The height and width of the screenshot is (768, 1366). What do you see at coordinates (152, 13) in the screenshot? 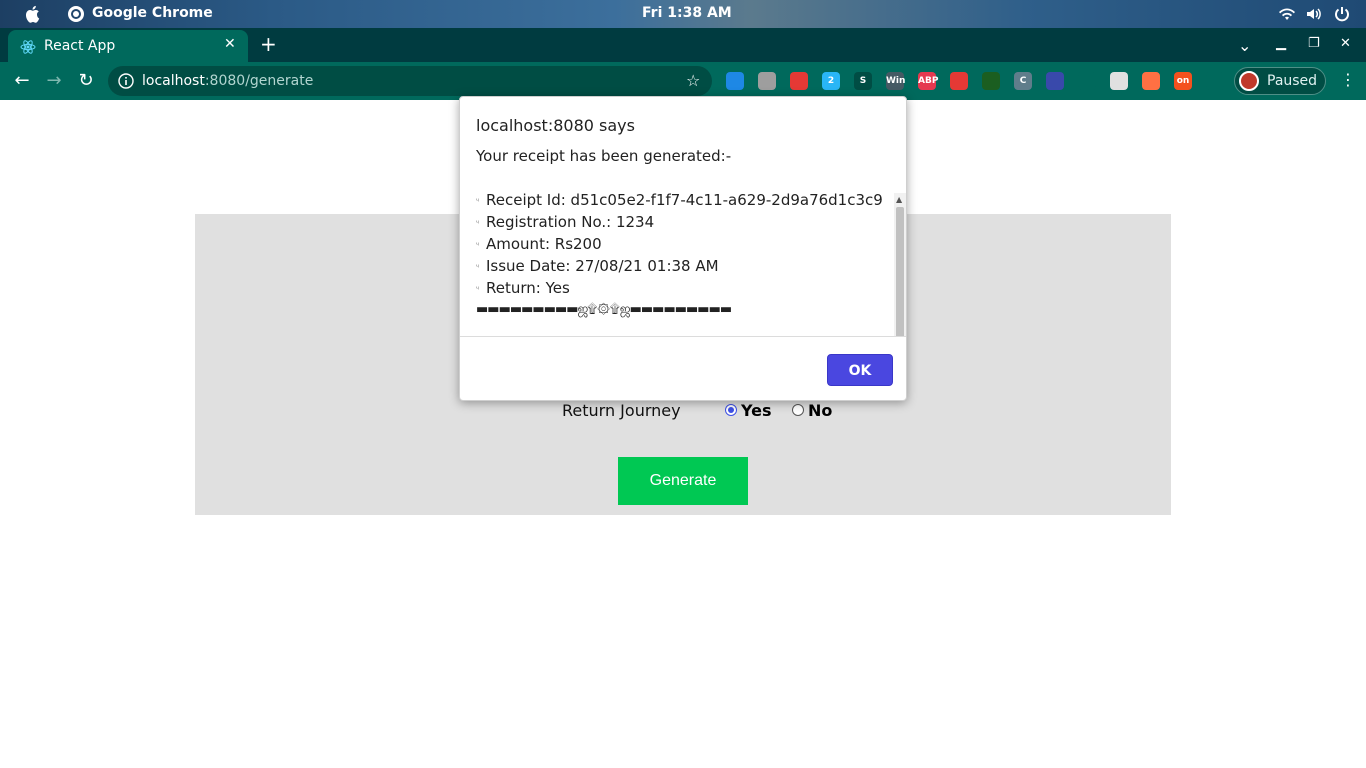
I see `active-app-name: Google Chrome` at bounding box center [152, 13].